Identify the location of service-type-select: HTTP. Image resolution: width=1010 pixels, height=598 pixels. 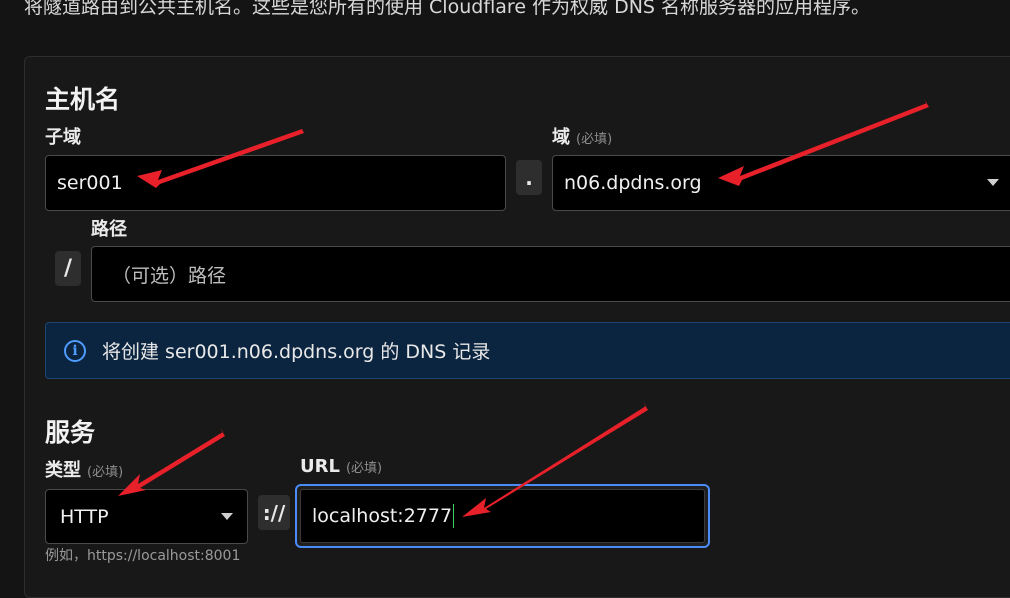
(146, 516).